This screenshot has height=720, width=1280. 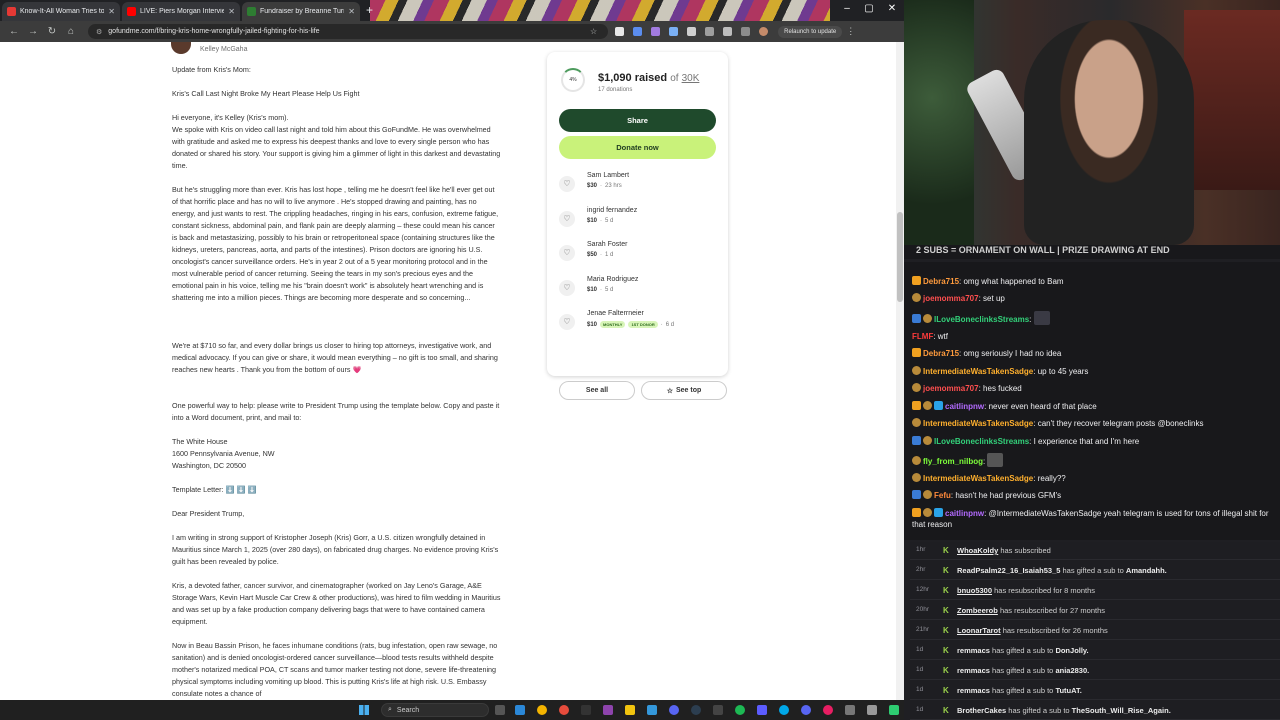 I want to click on split-view-icon, so click(x=746, y=31).